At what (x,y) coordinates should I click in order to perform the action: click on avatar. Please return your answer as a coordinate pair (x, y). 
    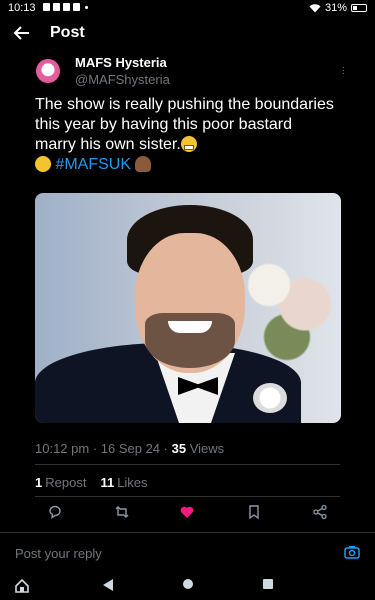
    Looking at the image, I should click on (48, 71).